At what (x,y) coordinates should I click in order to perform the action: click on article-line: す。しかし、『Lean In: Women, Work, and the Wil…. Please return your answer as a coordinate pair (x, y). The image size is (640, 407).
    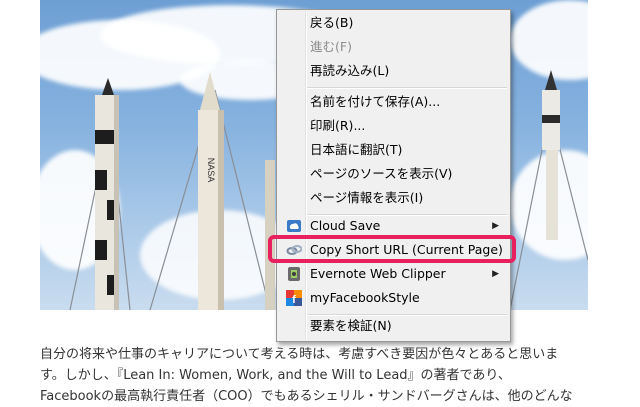
    Looking at the image, I should click on (275, 375).